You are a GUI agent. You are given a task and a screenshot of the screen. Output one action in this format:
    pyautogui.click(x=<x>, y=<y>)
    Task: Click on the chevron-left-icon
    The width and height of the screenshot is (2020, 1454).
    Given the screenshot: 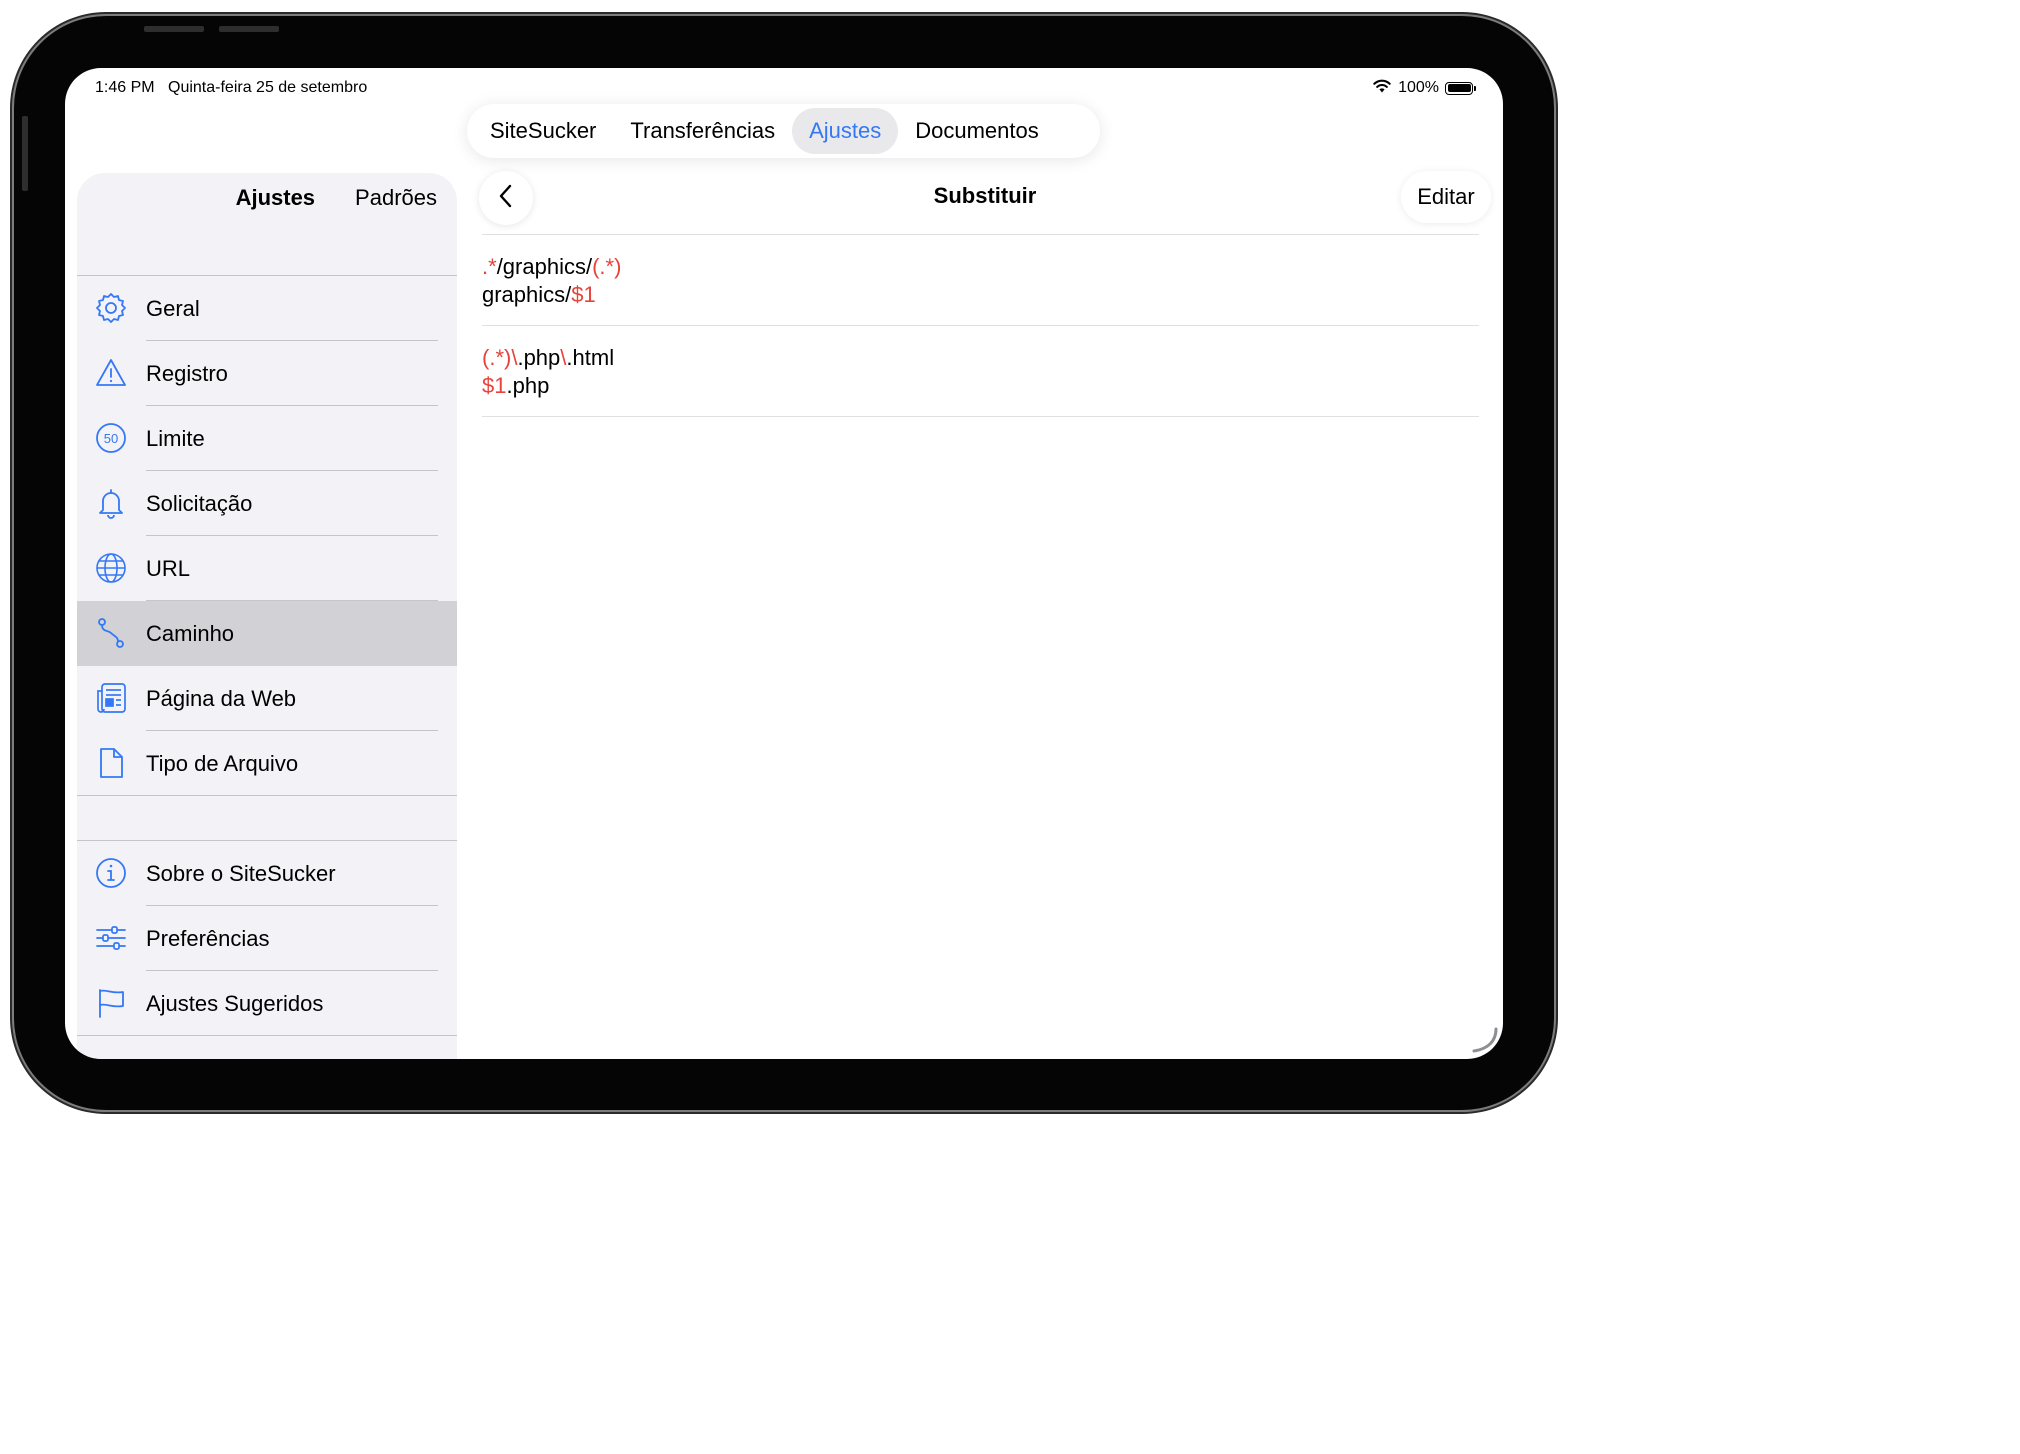 What is the action you would take?
    pyautogui.click(x=506, y=198)
    